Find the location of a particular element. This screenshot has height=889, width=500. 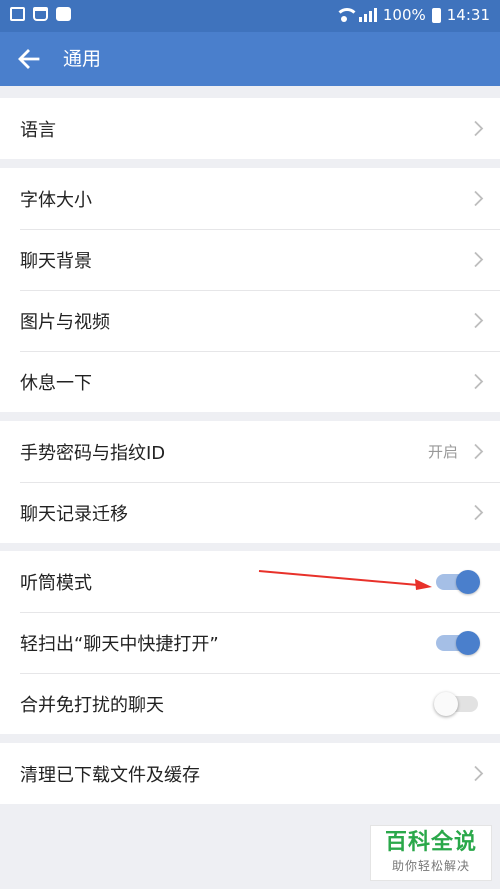

setting-label: 语言 is located at coordinates (38, 130).